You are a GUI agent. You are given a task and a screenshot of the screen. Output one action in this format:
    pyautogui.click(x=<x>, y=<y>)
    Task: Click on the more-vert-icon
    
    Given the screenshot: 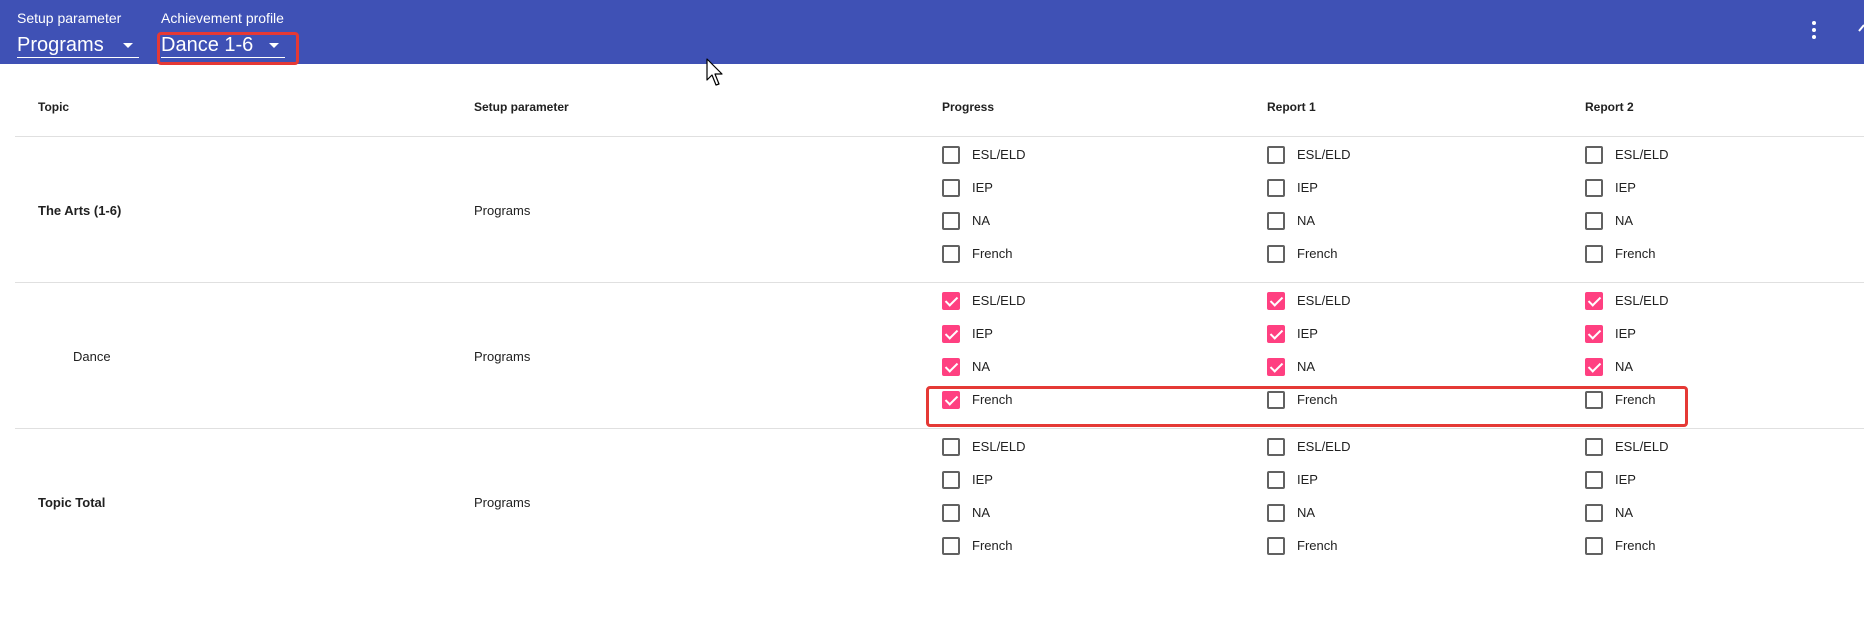 What is the action you would take?
    pyautogui.click(x=1814, y=32)
    